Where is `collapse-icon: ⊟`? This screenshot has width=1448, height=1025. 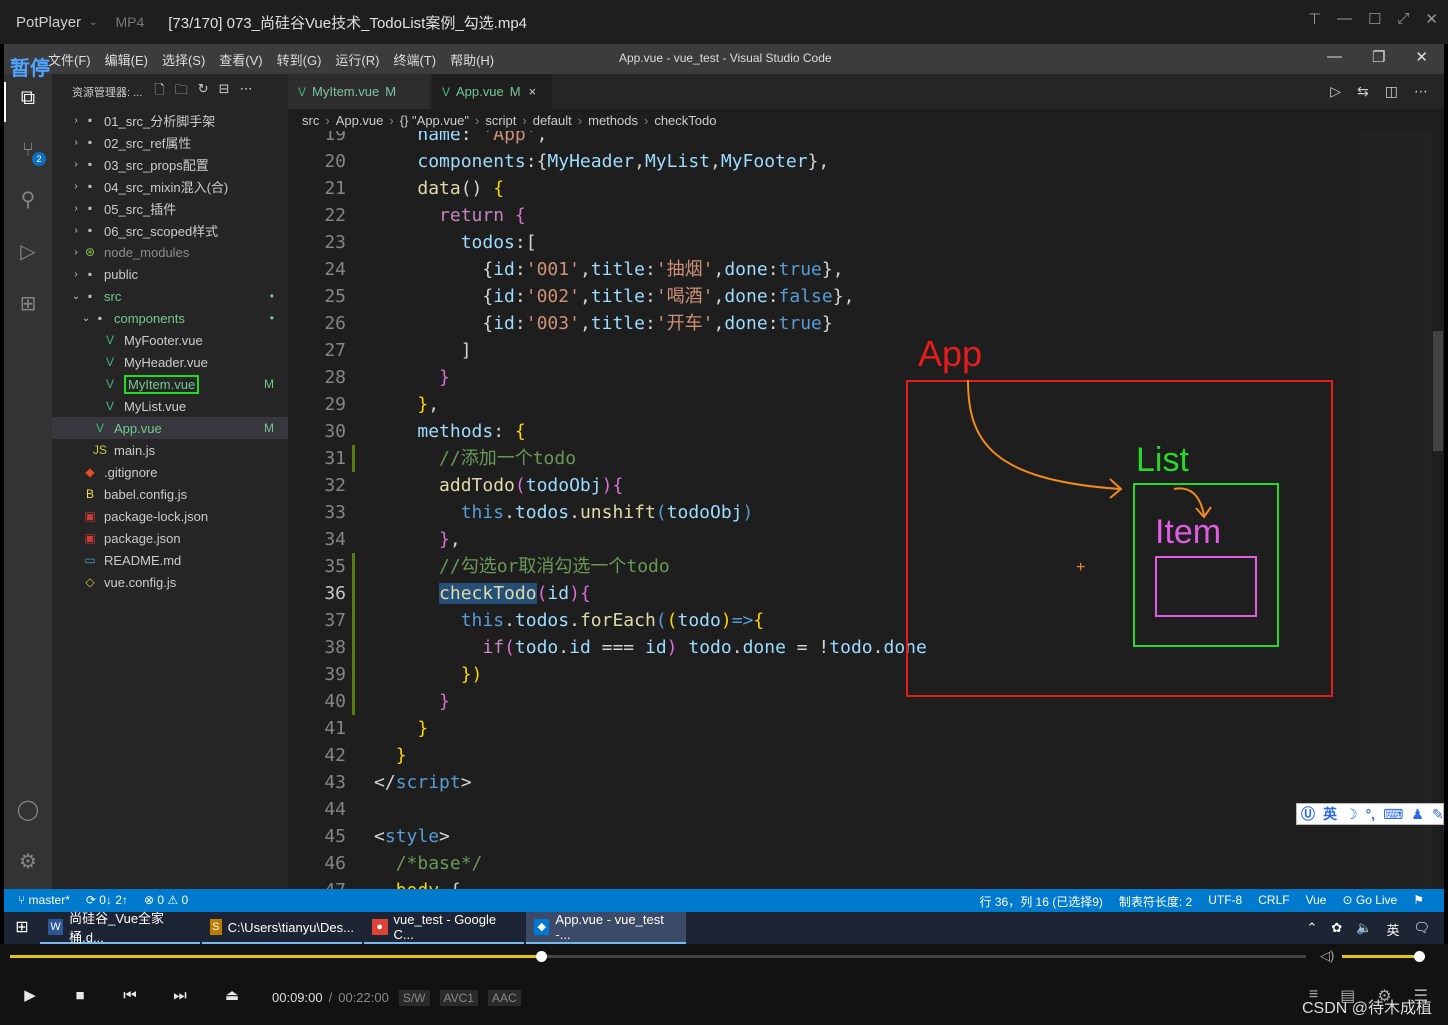 collapse-icon: ⊟ is located at coordinates (224, 92).